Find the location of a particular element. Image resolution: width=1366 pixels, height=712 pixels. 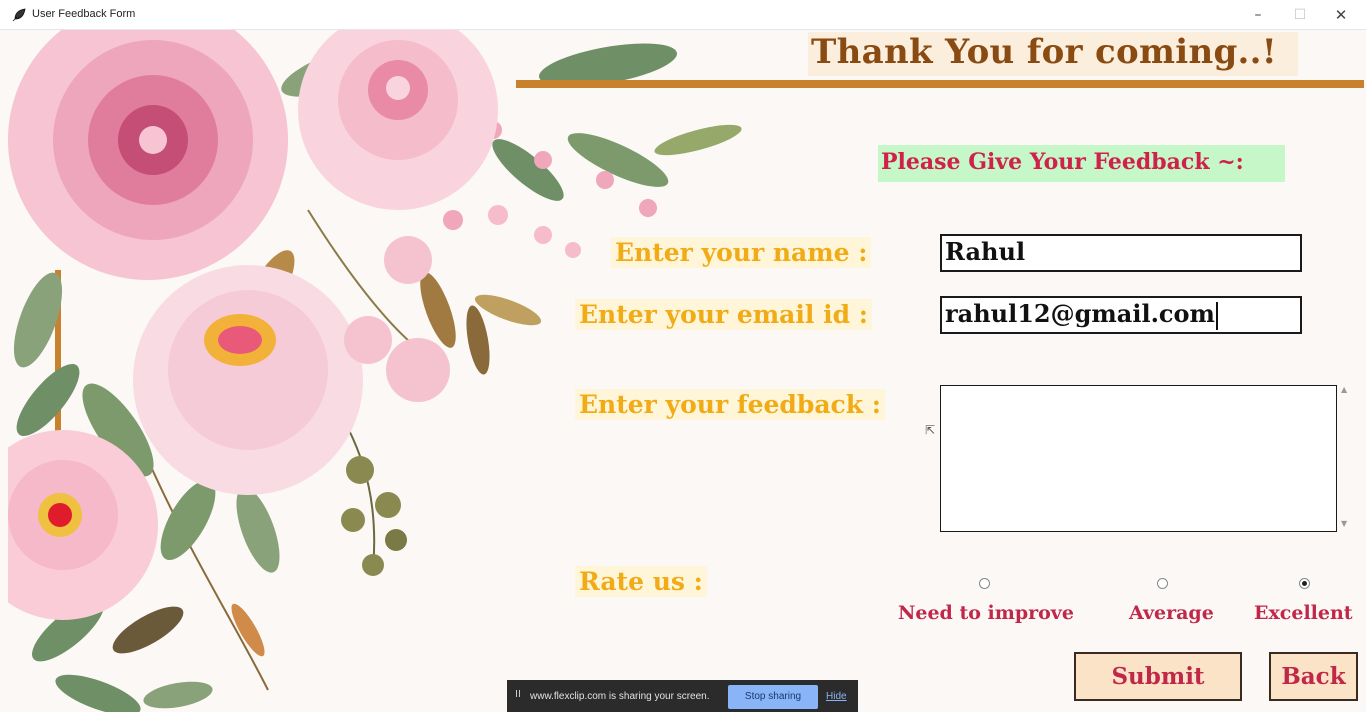

window-title: User Feedback Form is located at coordinates (84, 14).